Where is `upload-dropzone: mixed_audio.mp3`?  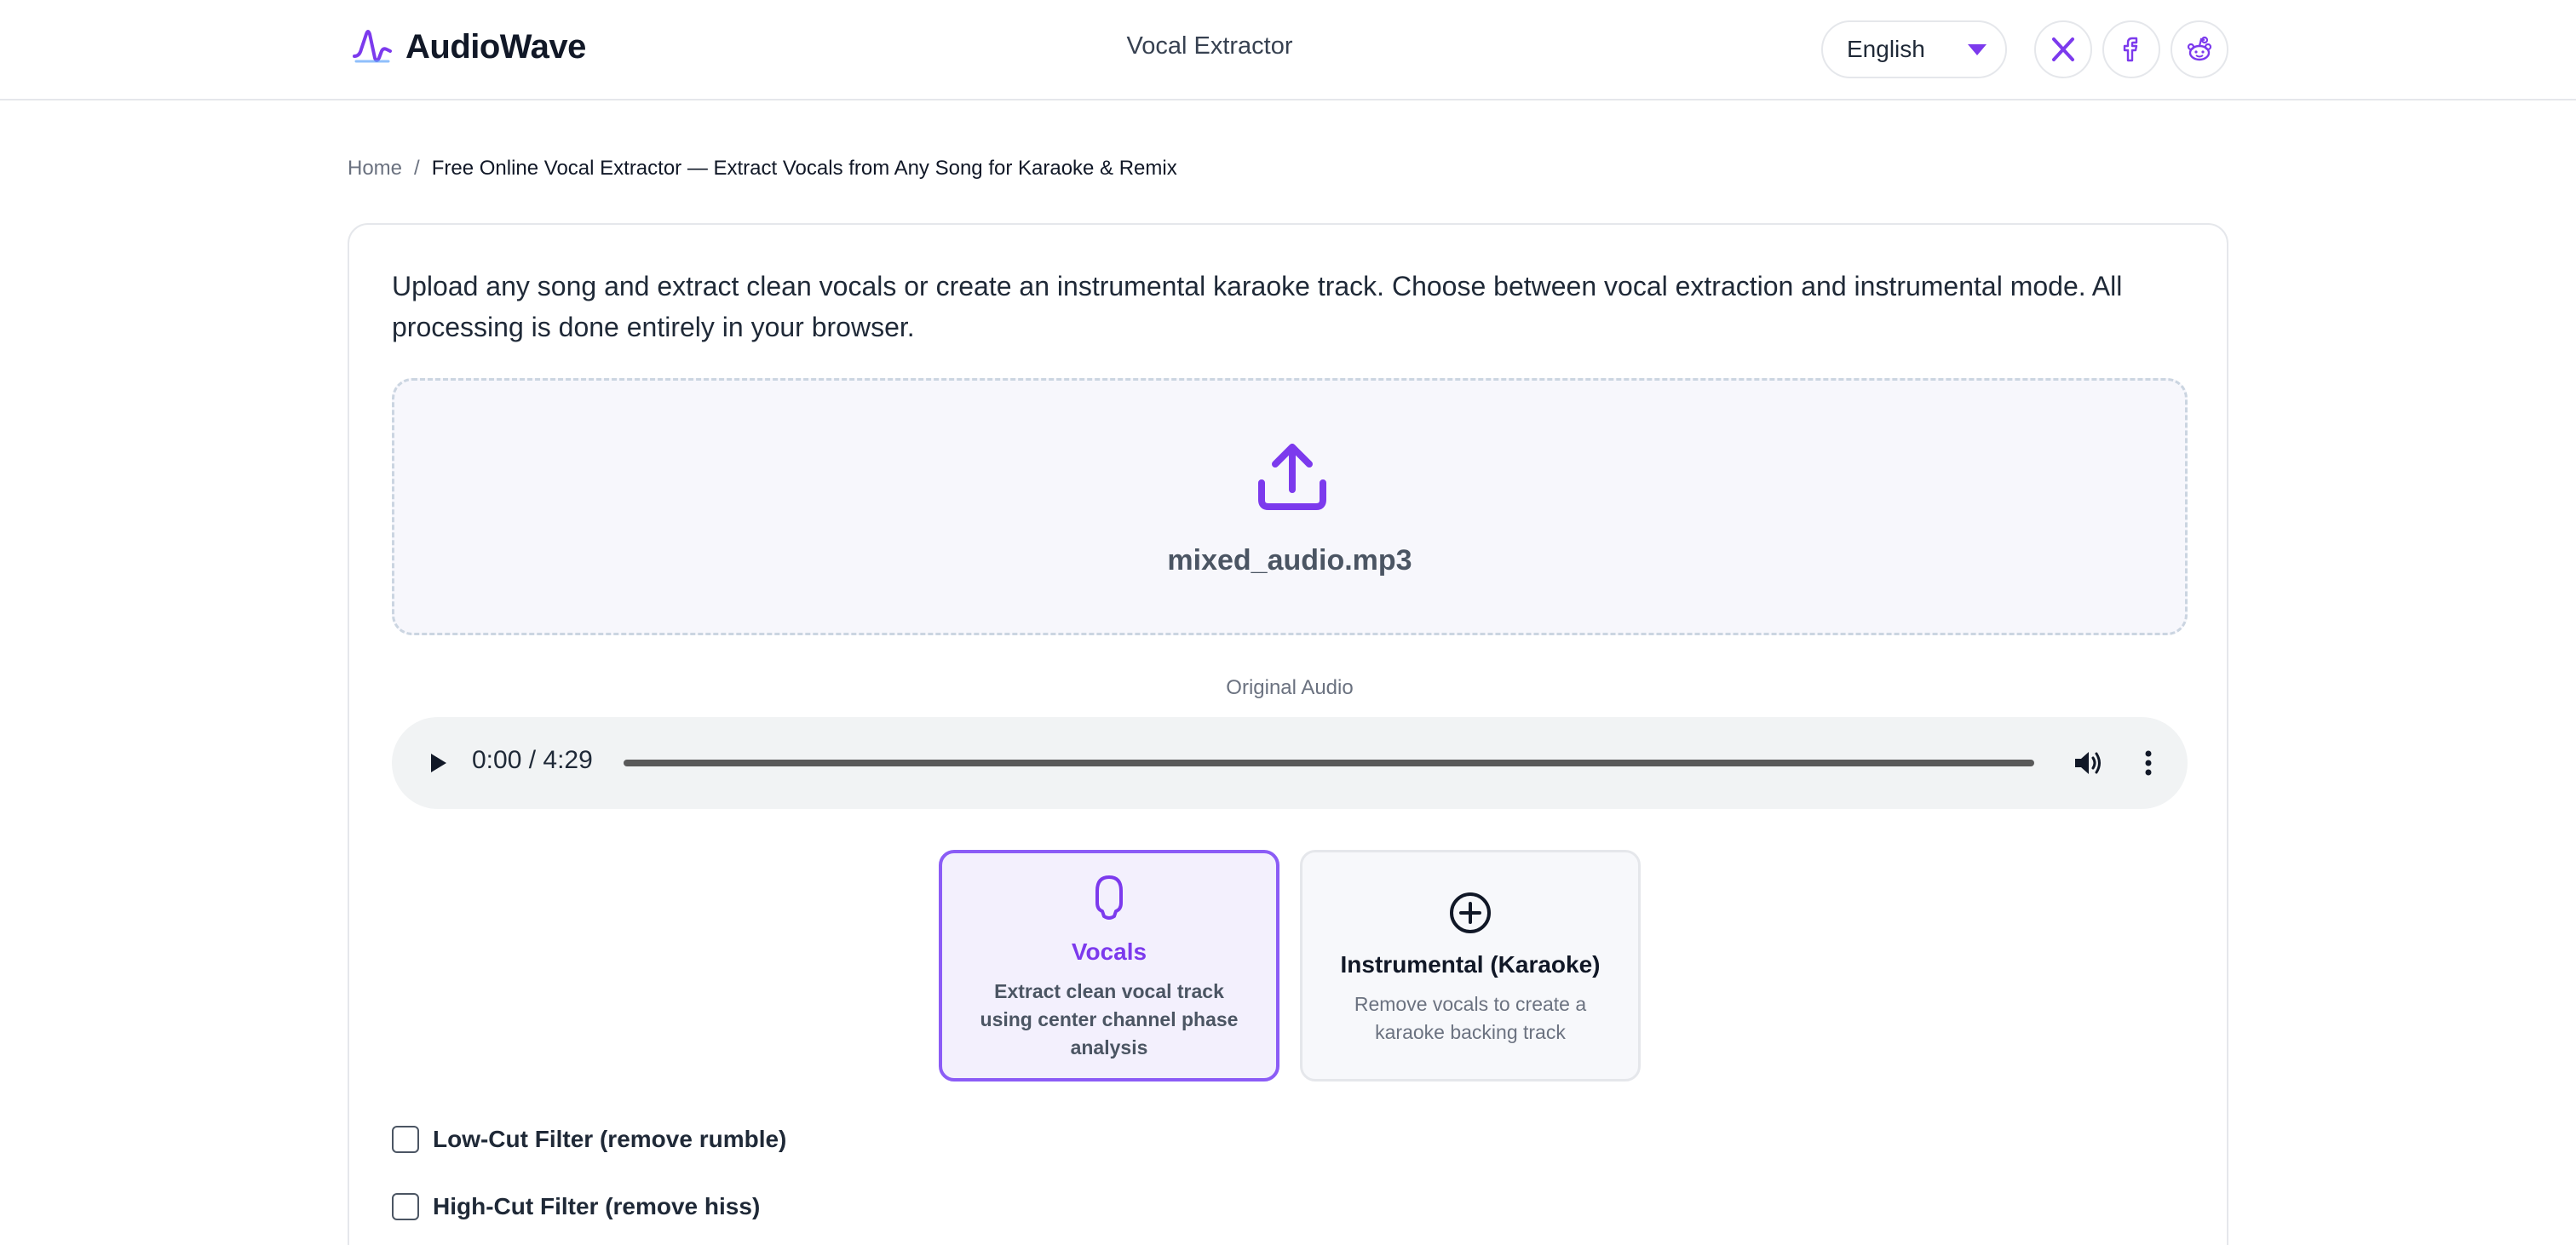 upload-dropzone: mixed_audio.mp3 is located at coordinates (1290, 506).